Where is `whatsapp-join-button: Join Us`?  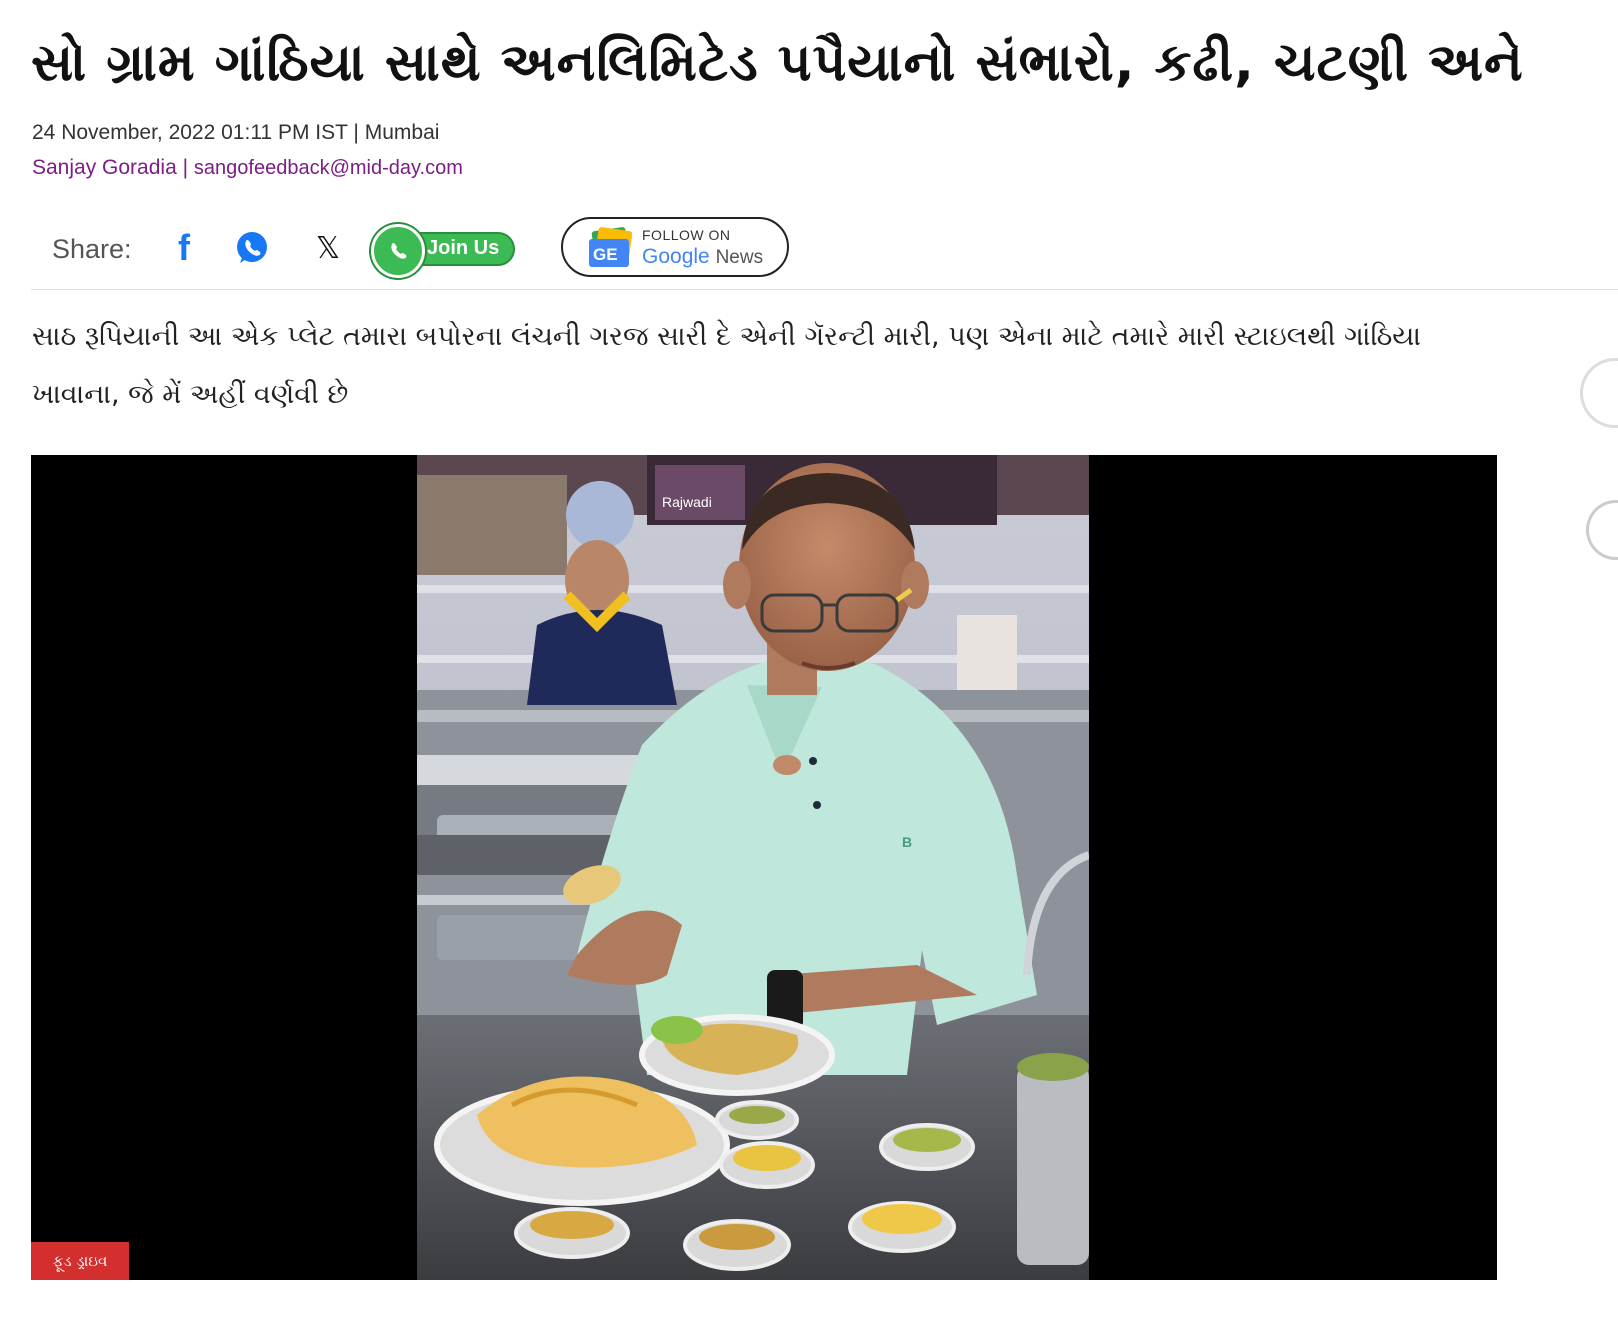 whatsapp-join-button: Join Us is located at coordinates (443, 251).